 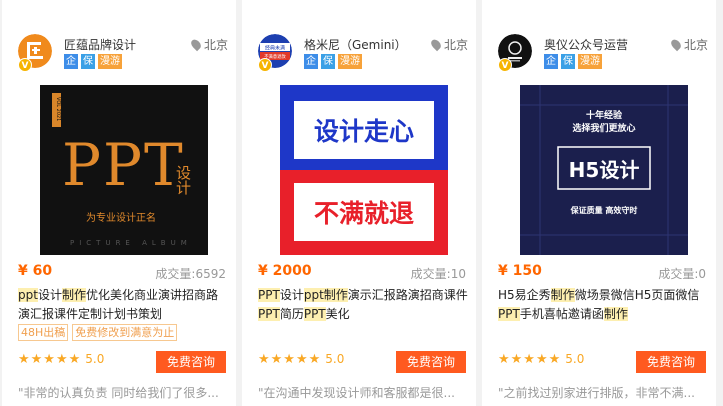 I want to click on thumb-footer: PICTURE ALBUM, so click(x=131, y=243).